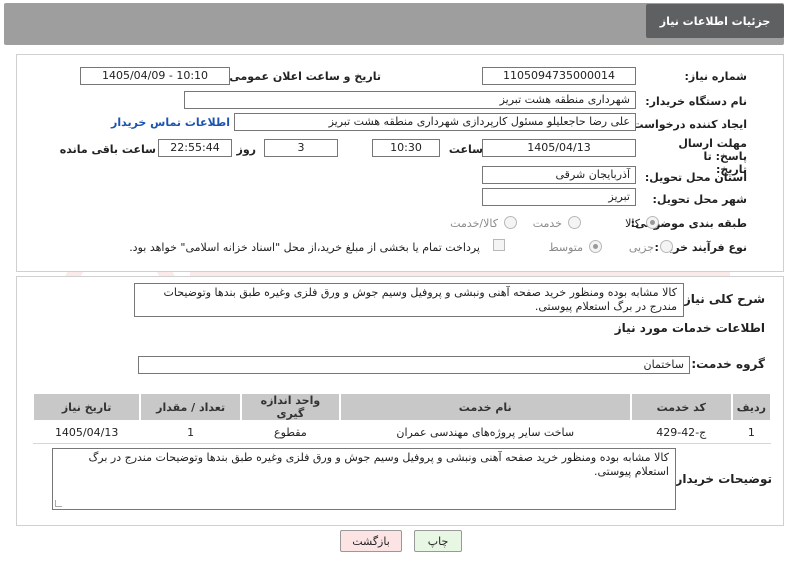 The height and width of the screenshot is (566, 788). Describe the element at coordinates (687, 124) in the screenshot. I see `request-creator-label: ایجاد کننده درخواست:` at that location.